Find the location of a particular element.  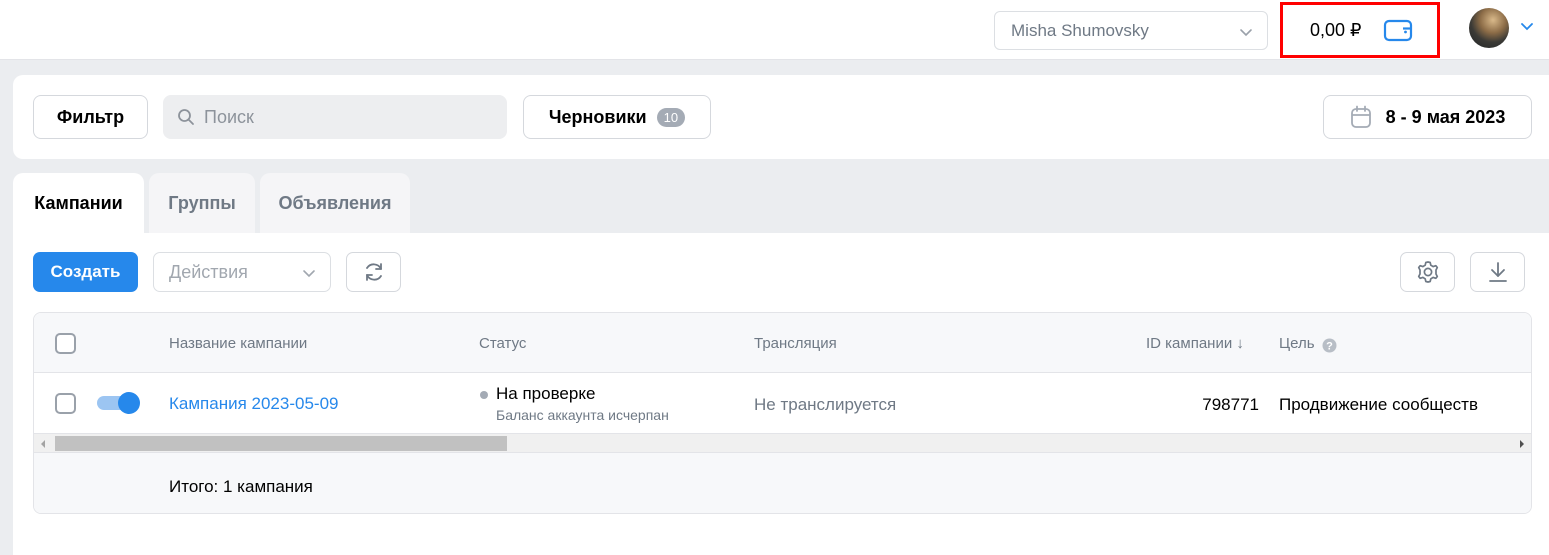

status-note: Баланс аккаунта исчерпан is located at coordinates (582, 415).